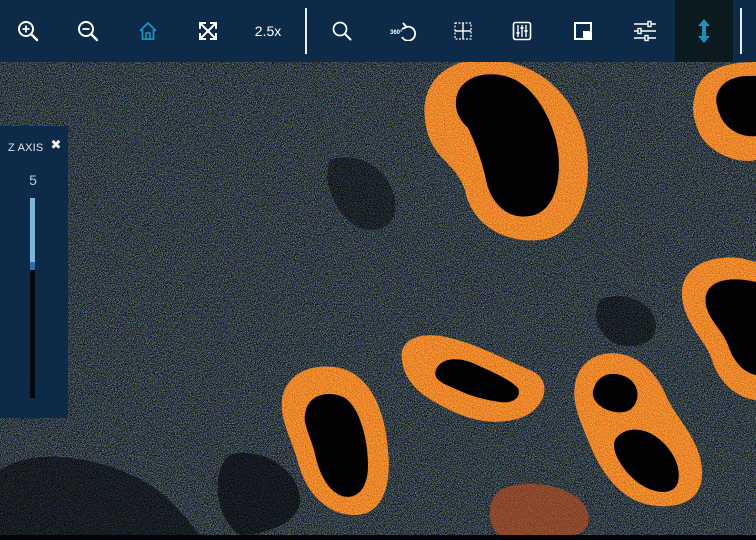 This screenshot has width=756, height=540. I want to click on sliders-horizontal-icon, so click(645, 31).